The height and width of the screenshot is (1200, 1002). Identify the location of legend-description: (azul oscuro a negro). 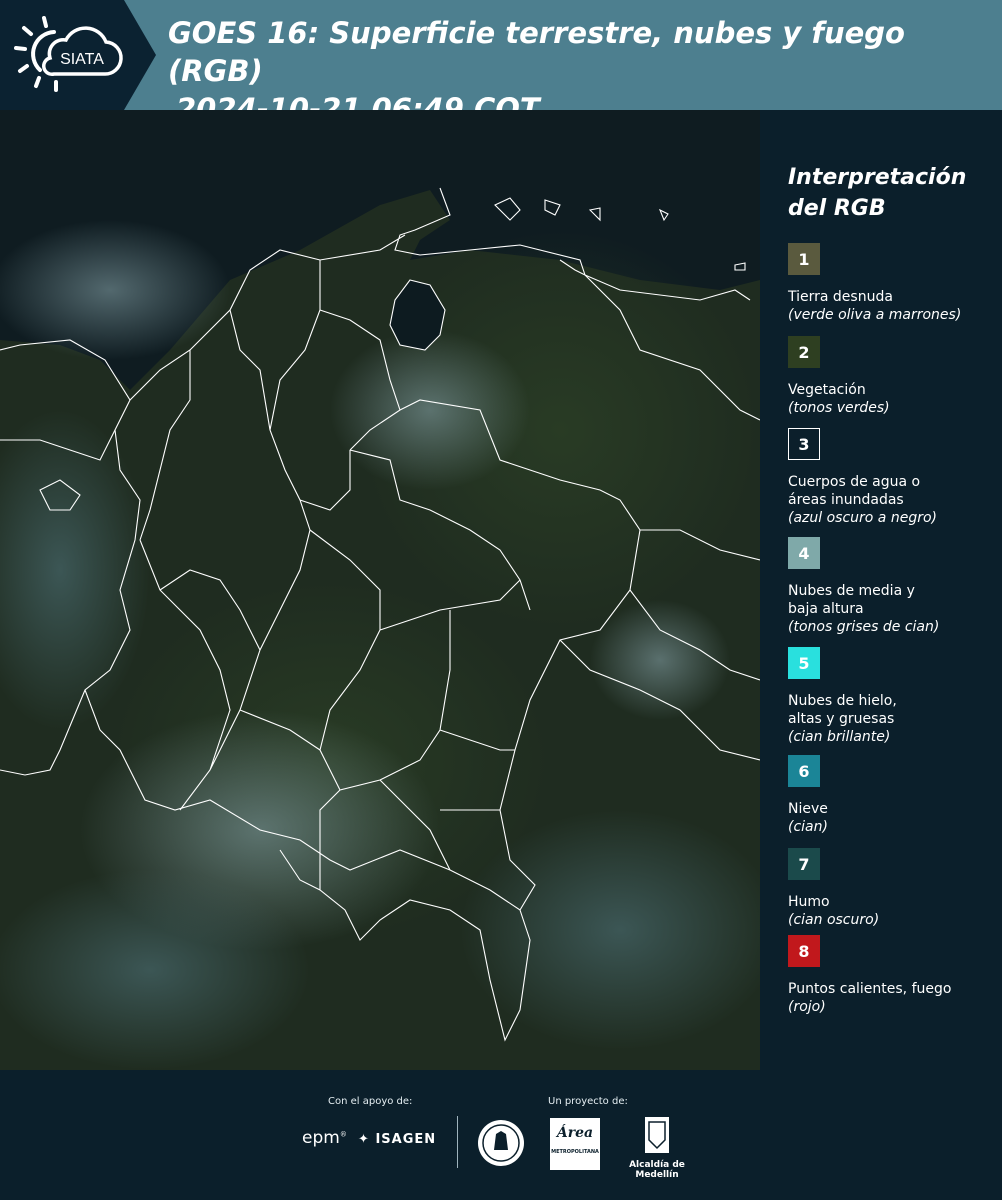
(862, 518).